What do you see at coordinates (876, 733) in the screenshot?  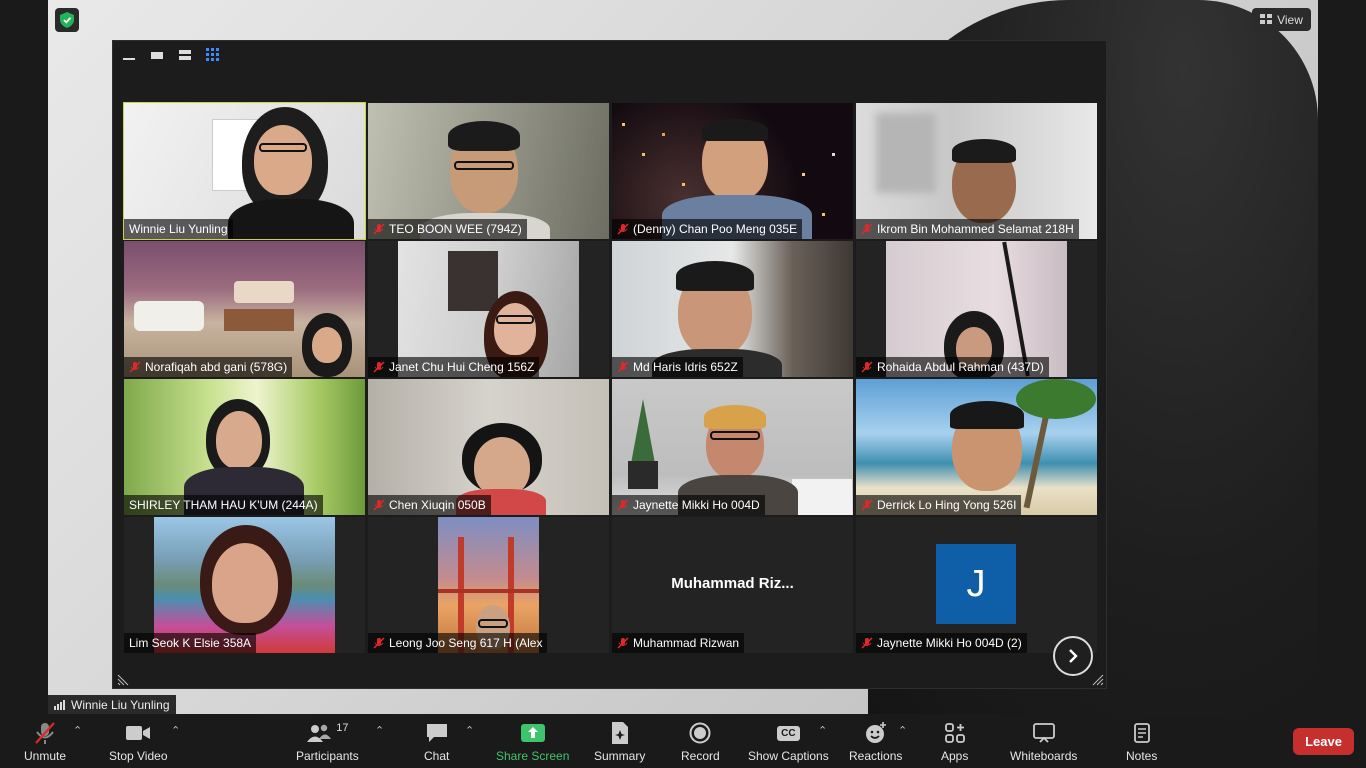 I see `smiley-icon` at bounding box center [876, 733].